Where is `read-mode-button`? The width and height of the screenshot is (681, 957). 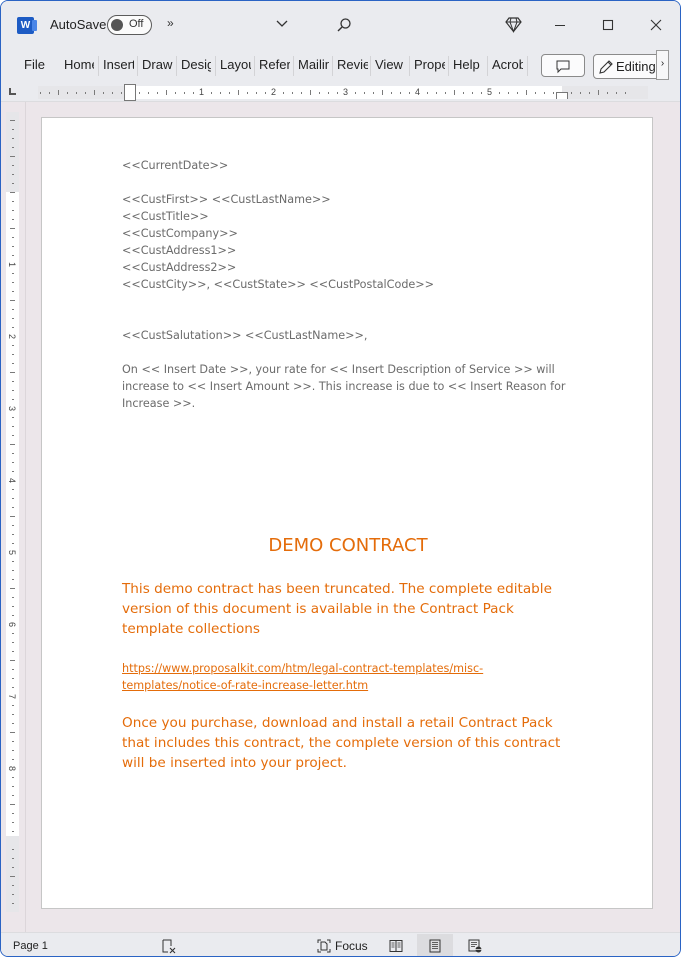 read-mode-button is located at coordinates (396, 945).